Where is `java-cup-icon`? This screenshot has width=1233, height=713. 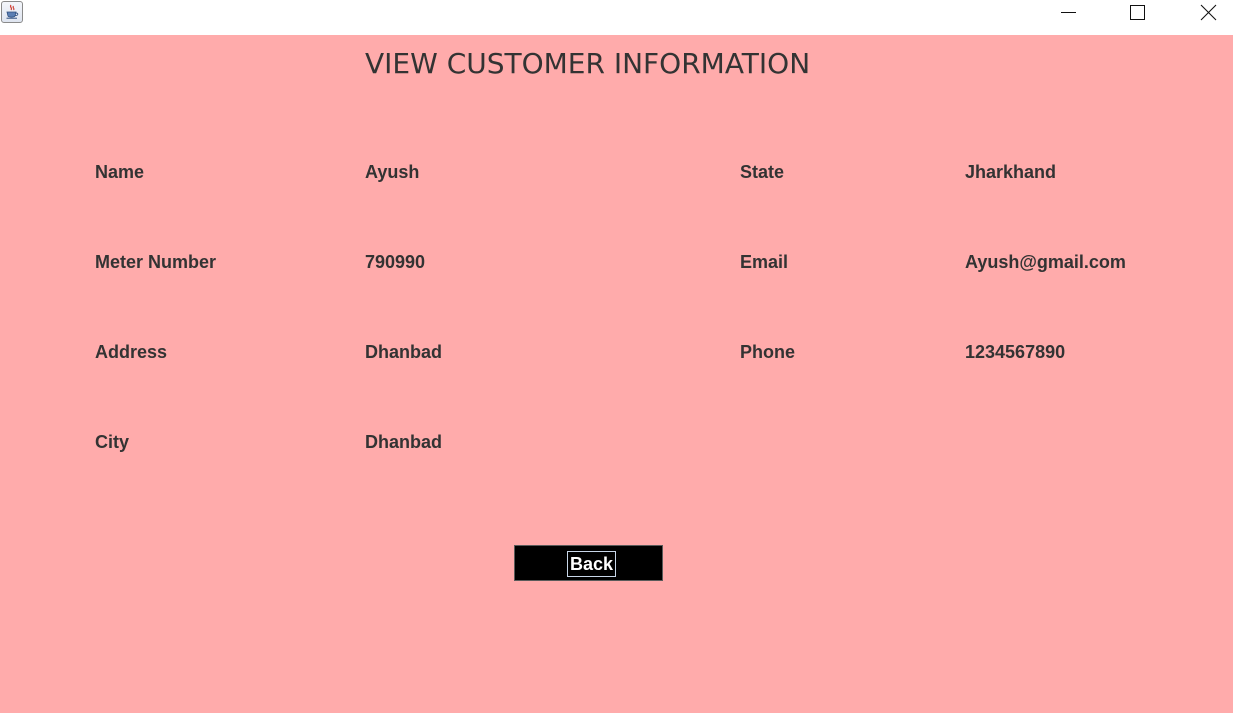
java-cup-icon is located at coordinates (12, 12).